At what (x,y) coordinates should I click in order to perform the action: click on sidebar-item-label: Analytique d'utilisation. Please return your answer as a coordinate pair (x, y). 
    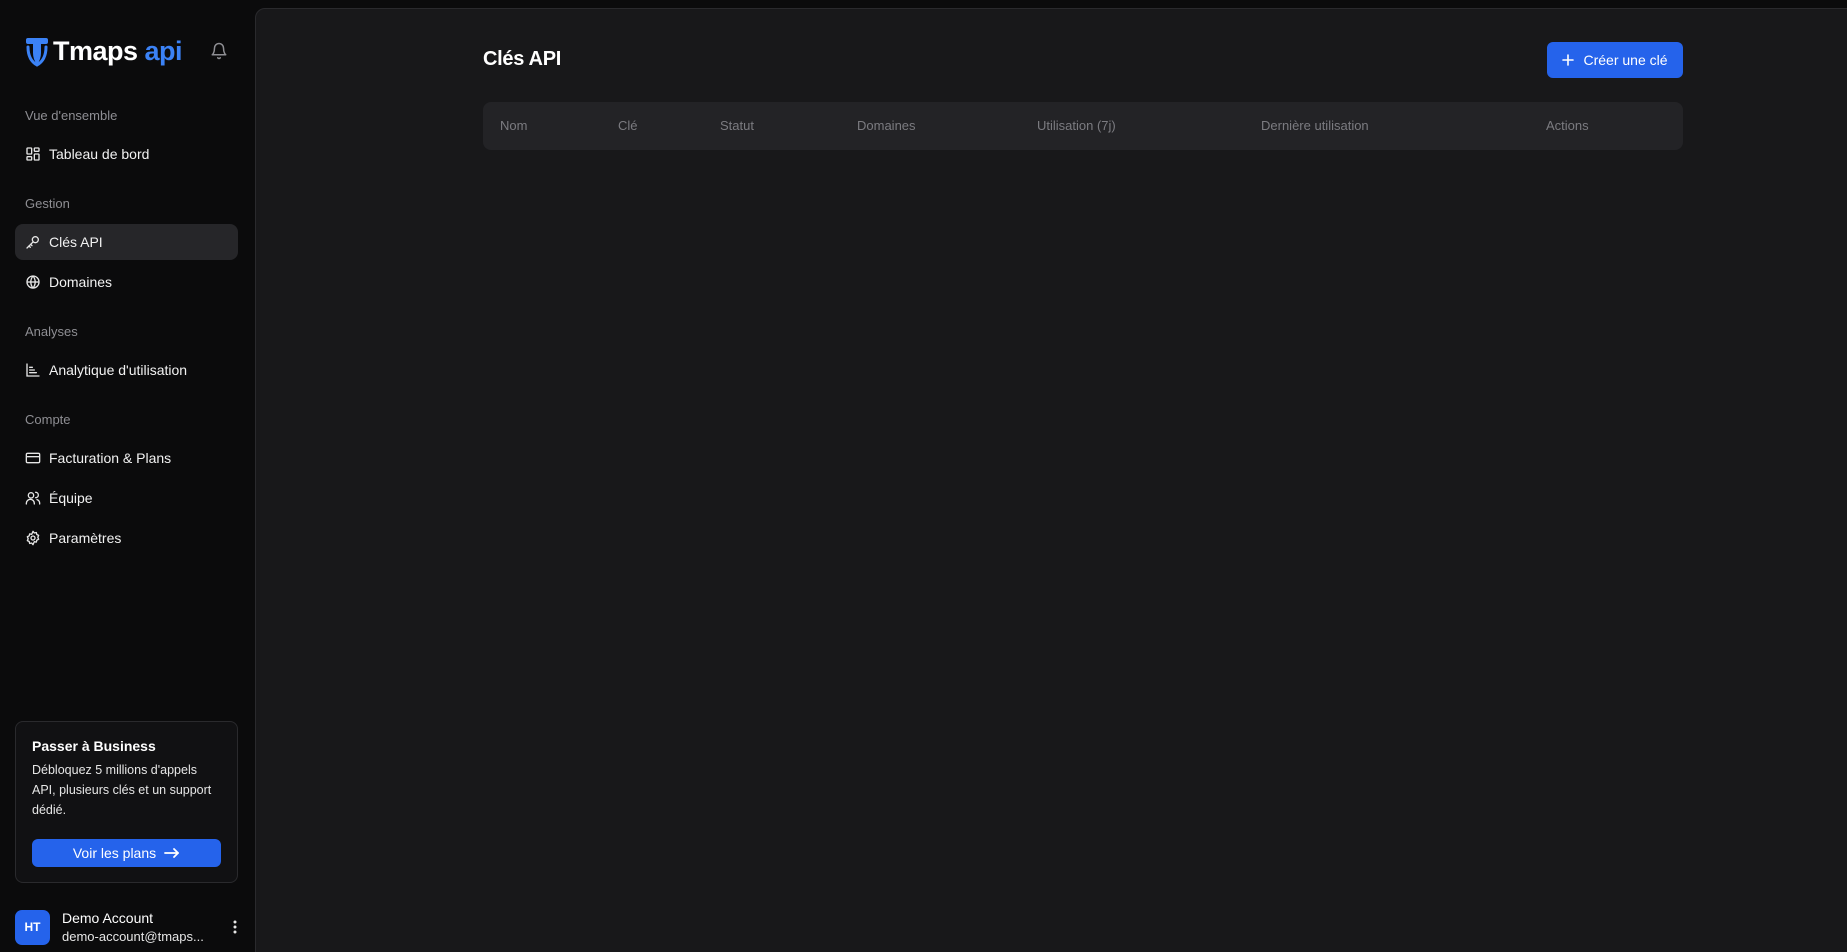
    Looking at the image, I should click on (118, 370).